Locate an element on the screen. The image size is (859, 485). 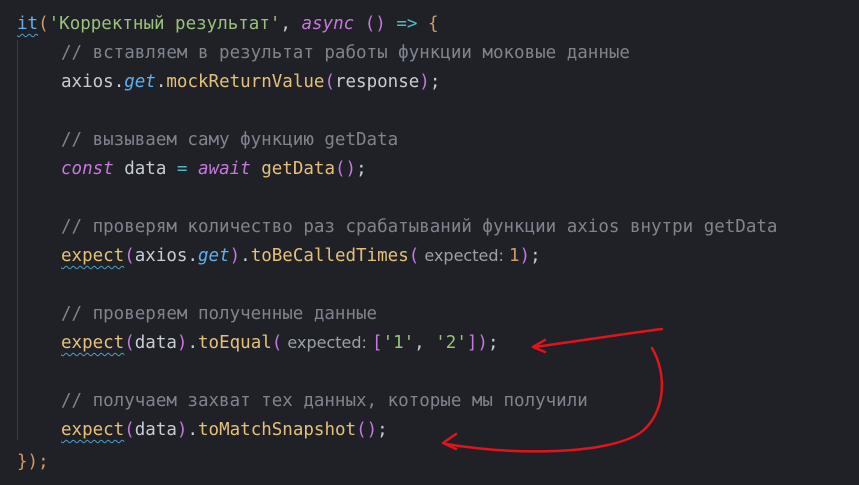
arrow-to-toequal is located at coordinates (598, 338).